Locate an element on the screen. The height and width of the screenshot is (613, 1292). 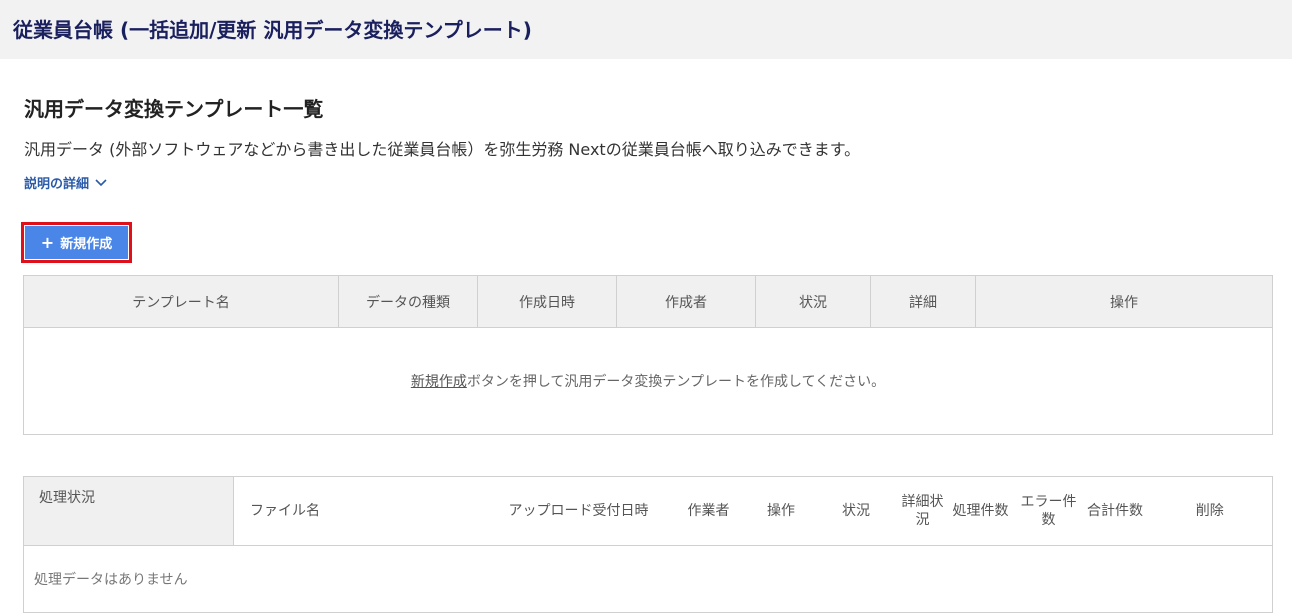
details-toggle: 説明の詳細 is located at coordinates (65, 182).